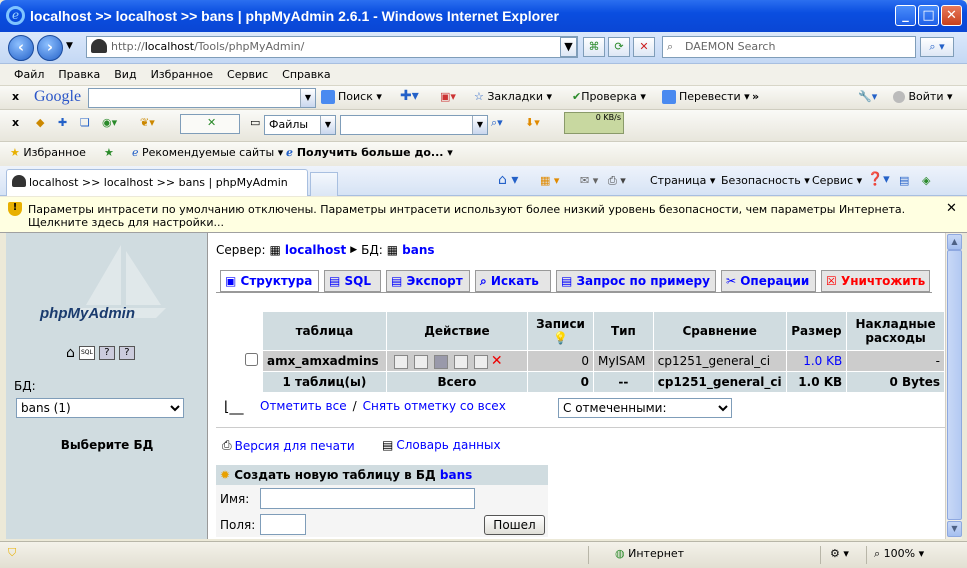 Image resolution: width=967 pixels, height=568 pixels. Describe the element at coordinates (428, 281) in the screenshot. I see `tab-export: ▤ Экспорт` at that location.